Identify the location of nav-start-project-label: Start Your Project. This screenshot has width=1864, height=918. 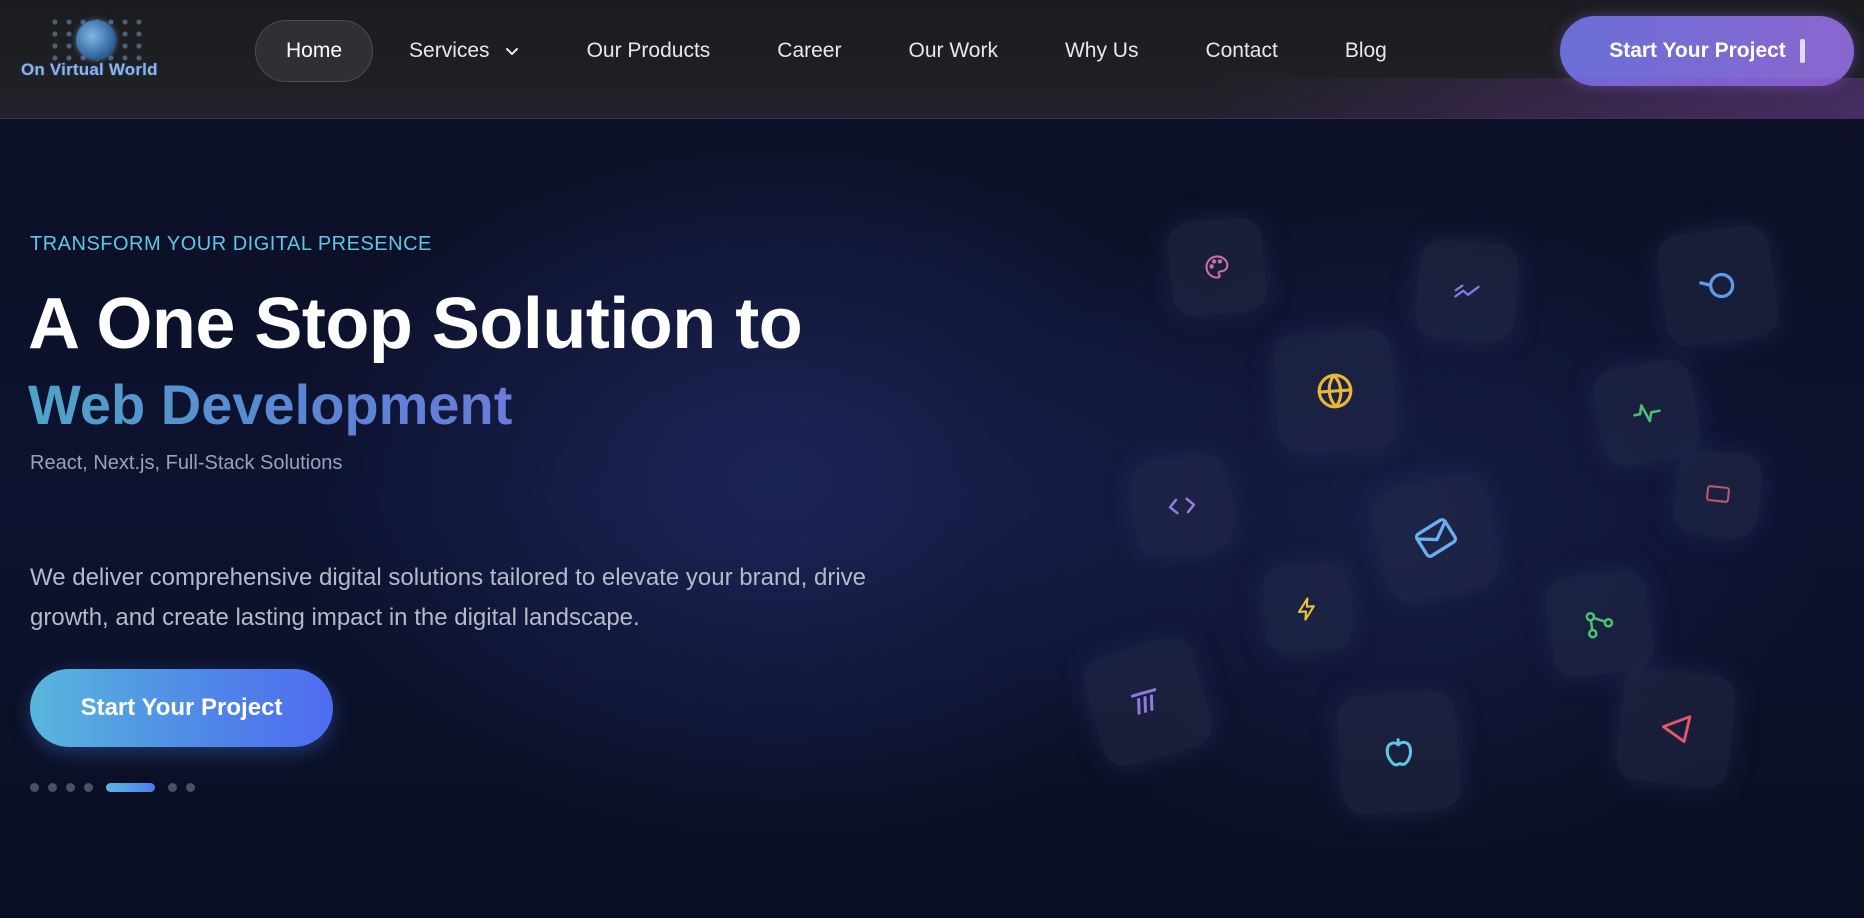
(1697, 50).